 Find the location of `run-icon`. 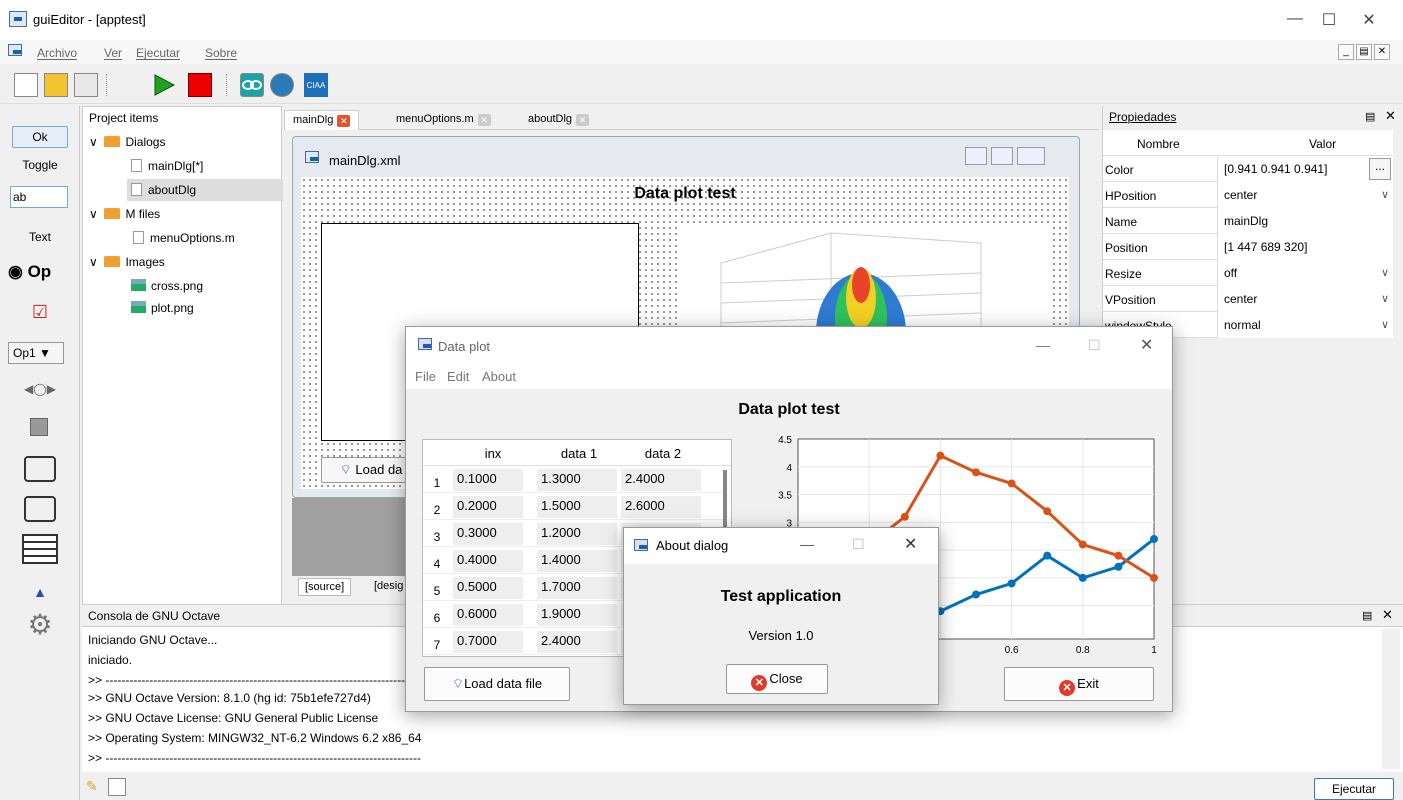

run-icon is located at coordinates (164, 85).